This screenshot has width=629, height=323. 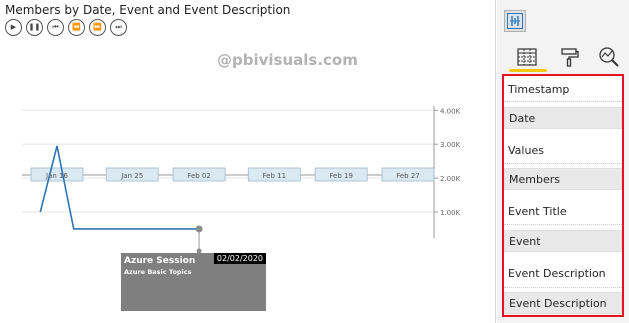 I want to click on active-tab-indicator, so click(x=528, y=70).